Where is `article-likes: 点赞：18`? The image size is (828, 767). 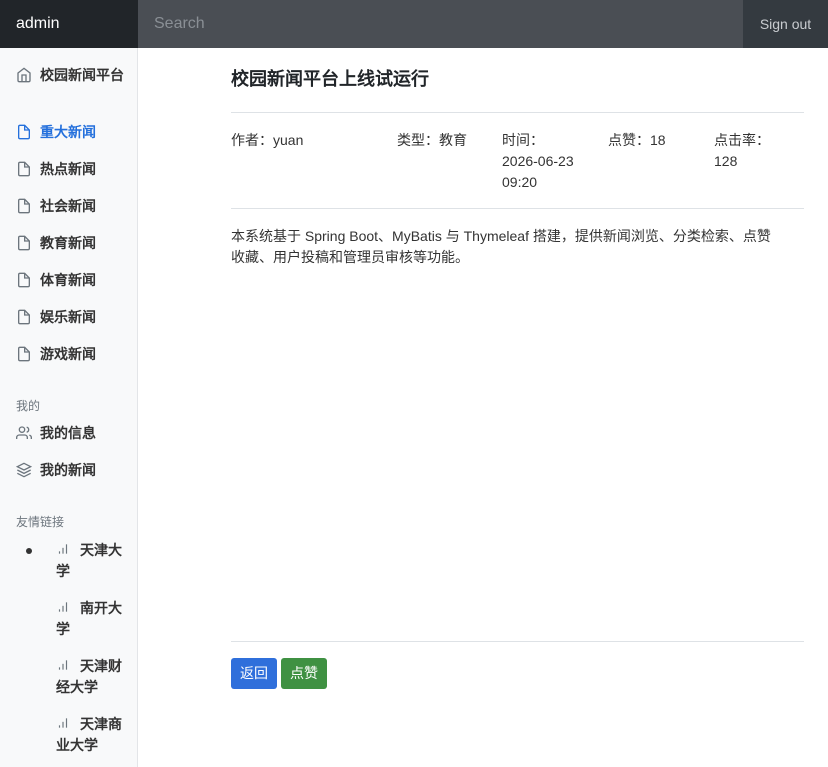 article-likes: 点赞：18 is located at coordinates (637, 140).